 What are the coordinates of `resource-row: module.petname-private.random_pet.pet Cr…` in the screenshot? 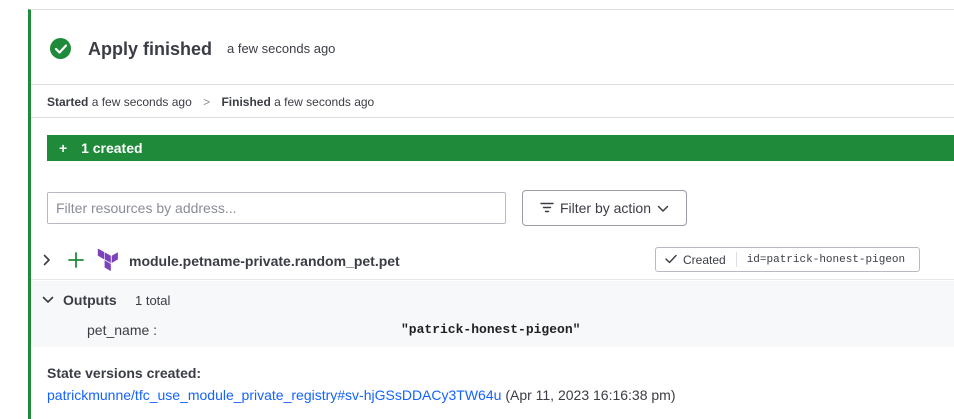 It's located at (492, 261).